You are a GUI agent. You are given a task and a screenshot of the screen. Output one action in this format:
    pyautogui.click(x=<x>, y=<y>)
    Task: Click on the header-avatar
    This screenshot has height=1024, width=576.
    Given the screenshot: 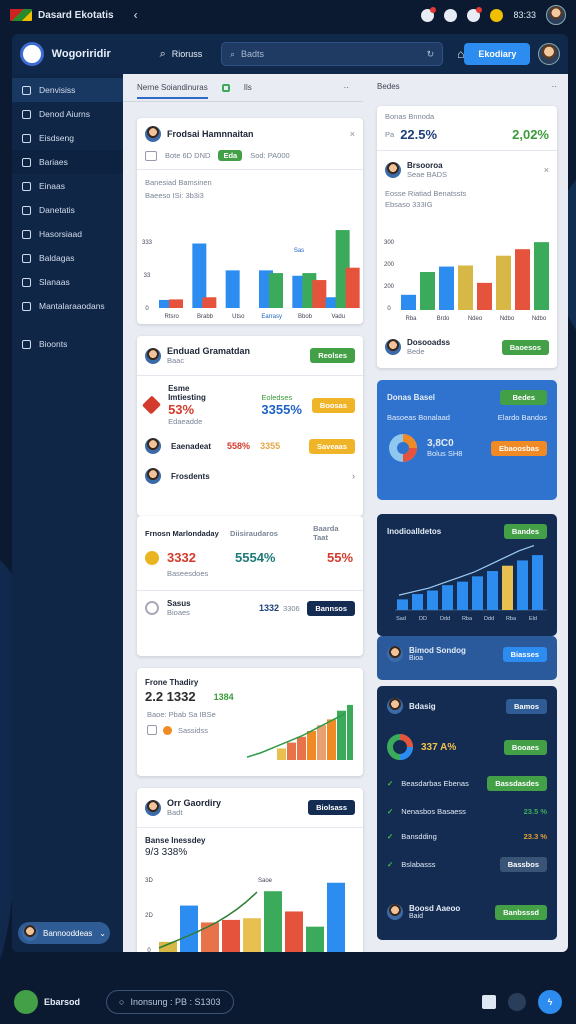 What is the action you would take?
    pyautogui.click(x=549, y=54)
    